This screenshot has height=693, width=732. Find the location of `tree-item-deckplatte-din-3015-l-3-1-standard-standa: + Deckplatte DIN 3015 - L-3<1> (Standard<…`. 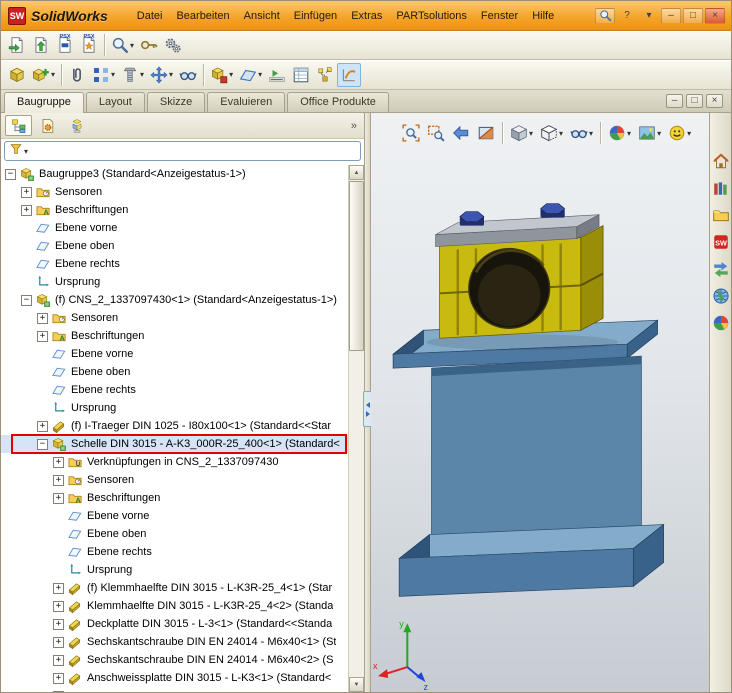

tree-item-deckplatte-din-3015-l-3-1-standard-standa: + Deckplatte DIN 3015 - L-3<1> (Standard<… is located at coordinates (174, 624).